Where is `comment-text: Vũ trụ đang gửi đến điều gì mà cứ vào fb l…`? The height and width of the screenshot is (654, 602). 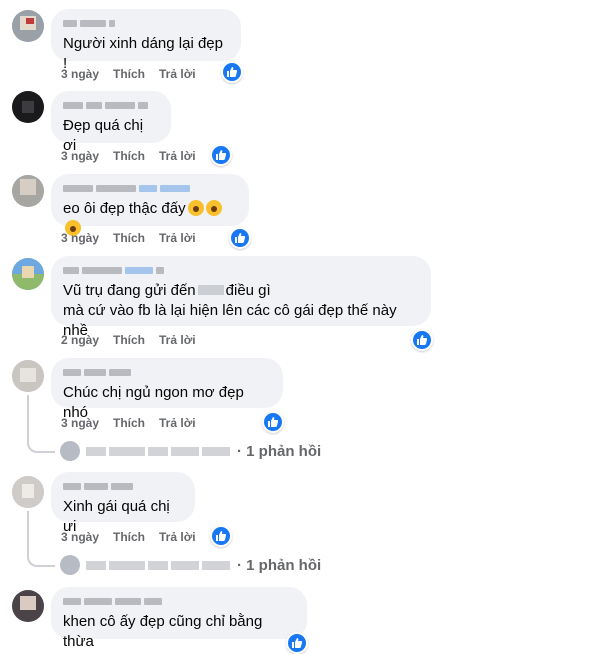
comment-text: Vũ trụ đang gửi đến điều gì mà cứ vào fb l… is located at coordinates (230, 310).